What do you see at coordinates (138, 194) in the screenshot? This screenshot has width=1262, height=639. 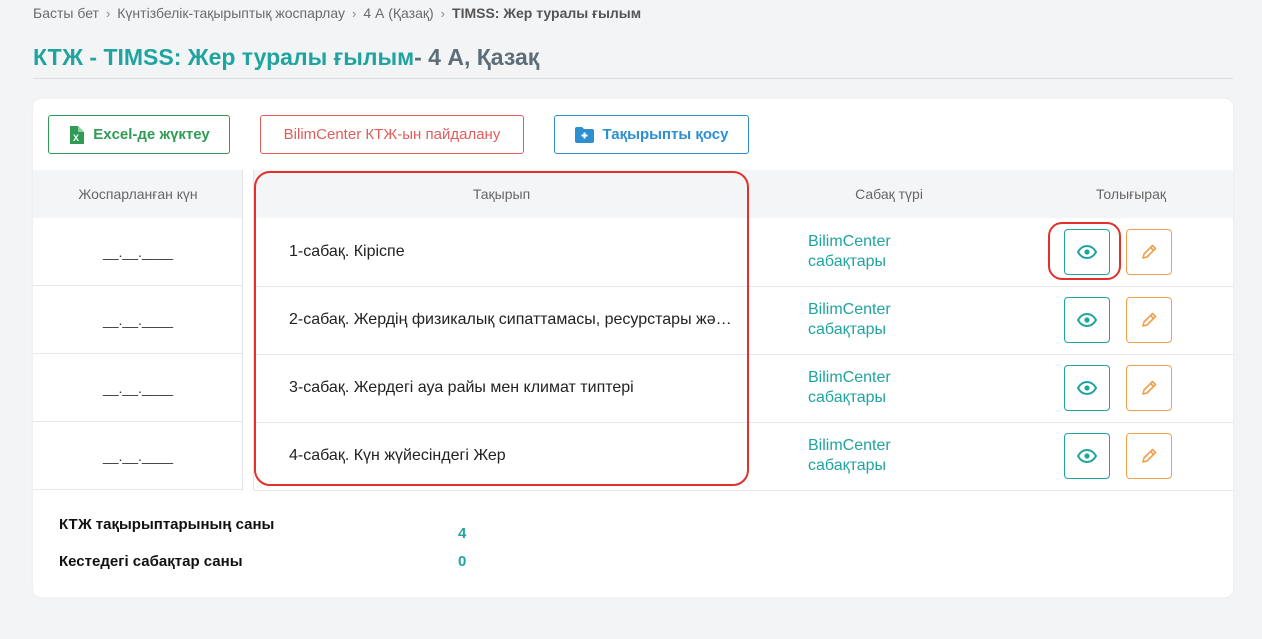 I see `header-planned-date: Жоспарланған күн` at bounding box center [138, 194].